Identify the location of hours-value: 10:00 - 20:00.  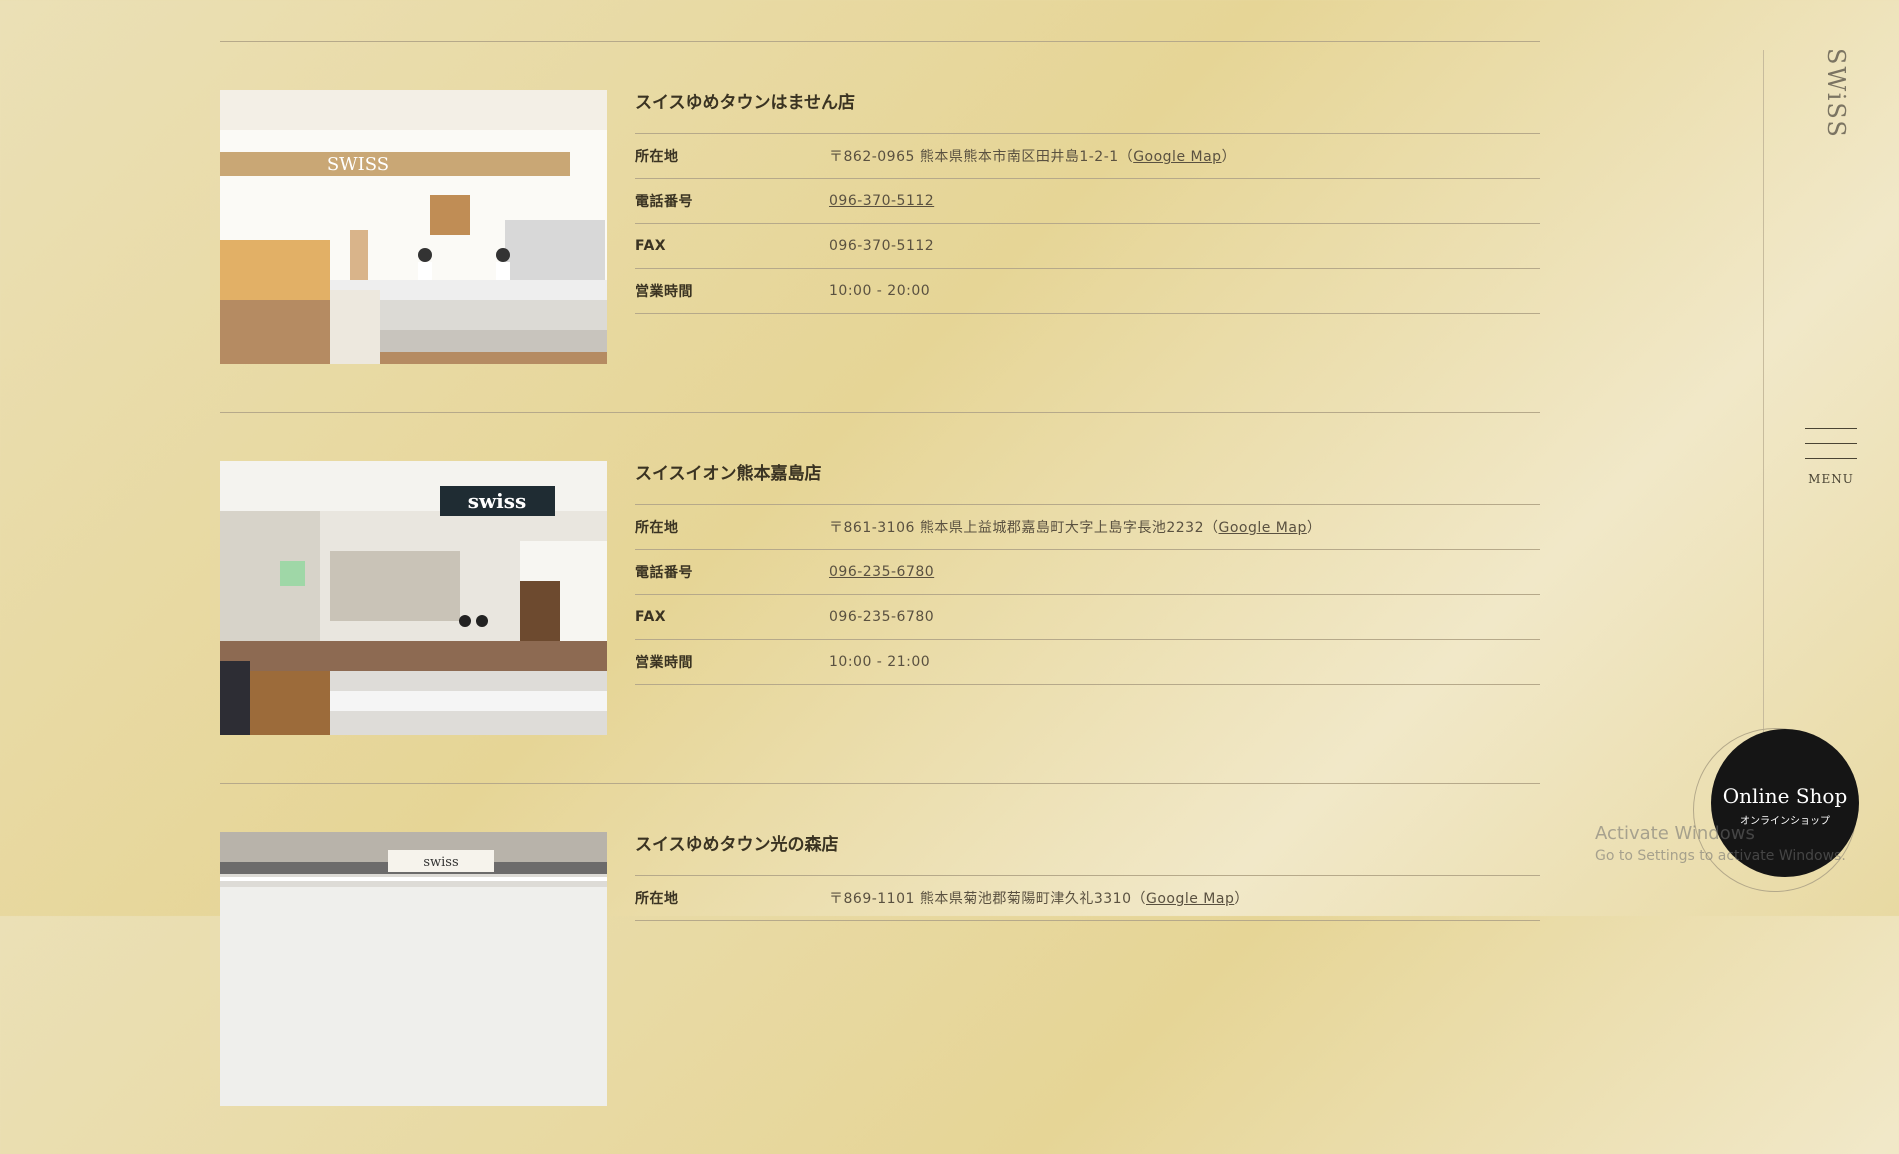
(880, 291).